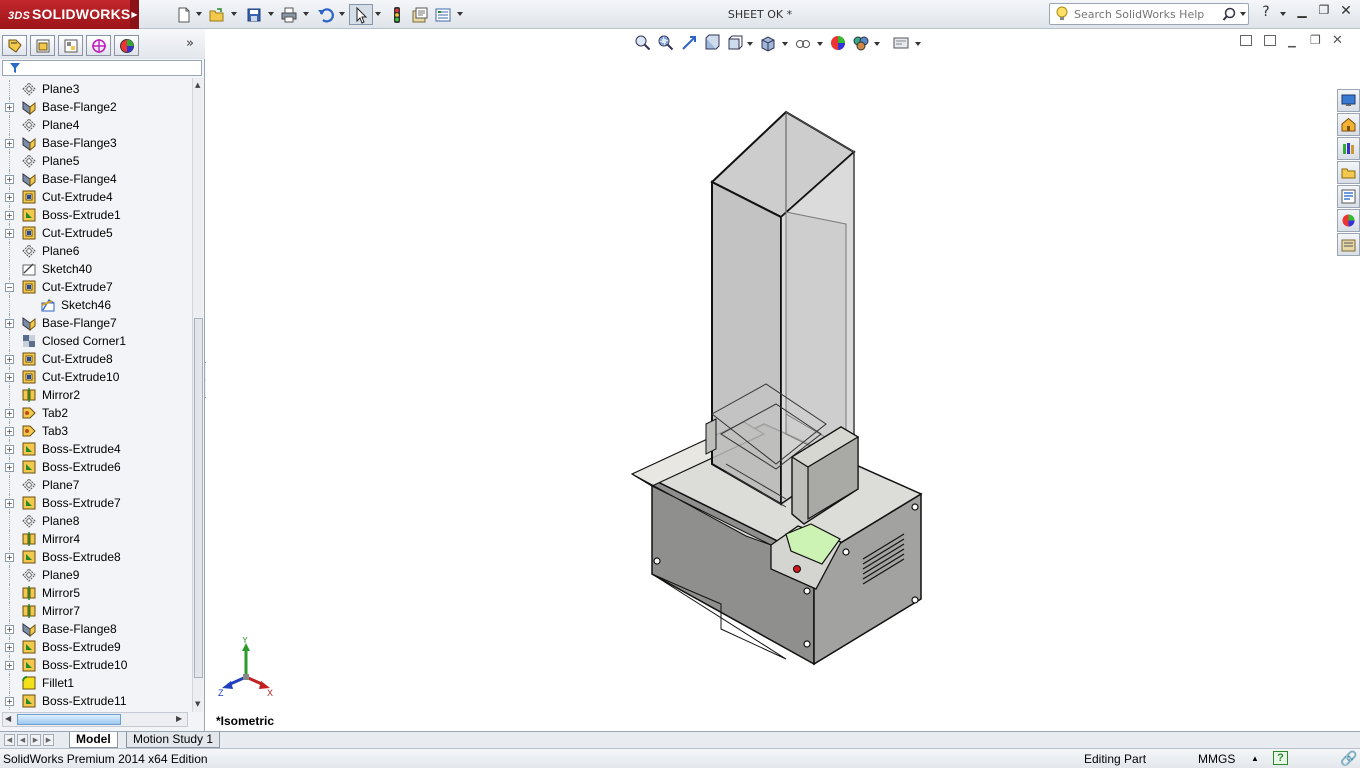 The height and width of the screenshot is (768, 1360). What do you see at coordinates (306, 14) in the screenshot?
I see `print-dropdown-icon` at bounding box center [306, 14].